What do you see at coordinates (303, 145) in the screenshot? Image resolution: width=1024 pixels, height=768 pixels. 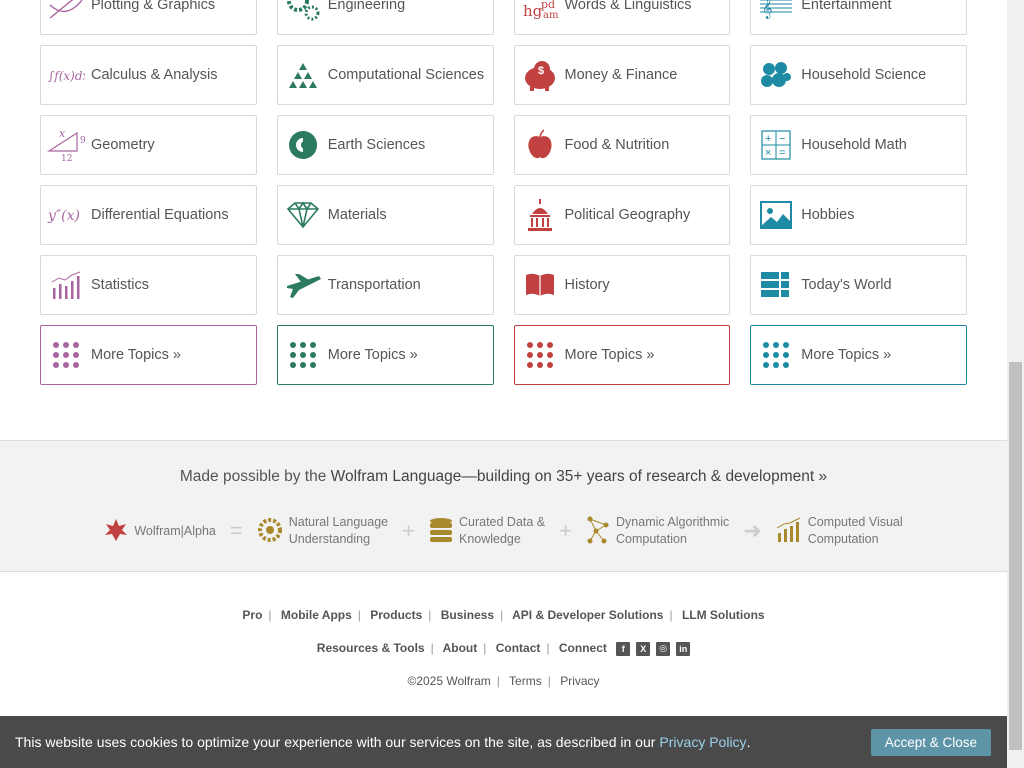 I see `globe-icon` at bounding box center [303, 145].